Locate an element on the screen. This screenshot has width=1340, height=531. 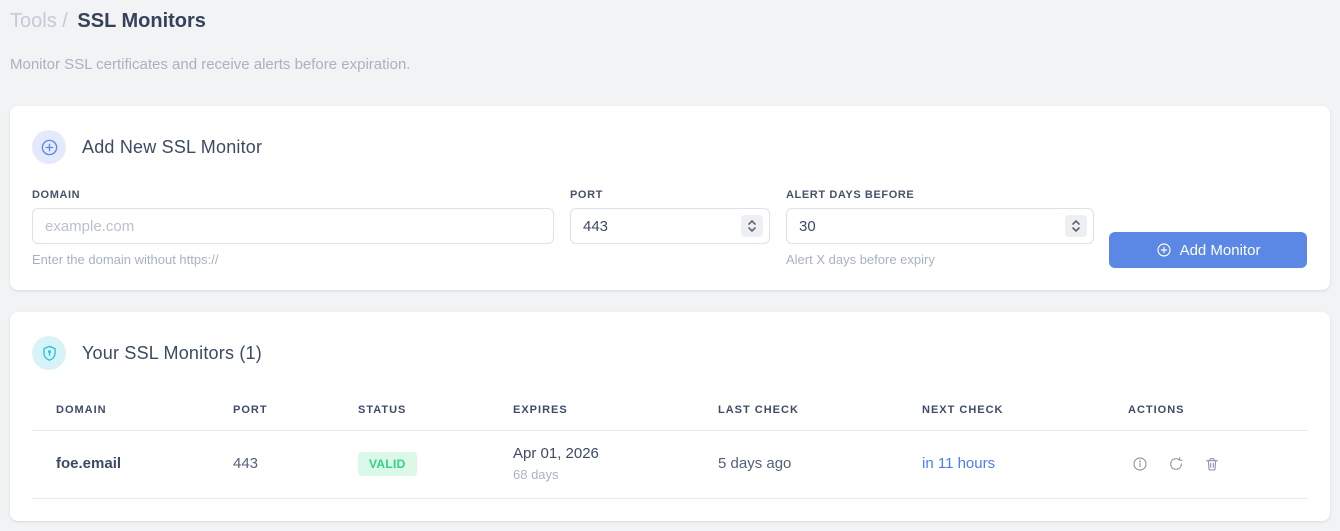
alert-days-label: ALERT DAYS BEFORE is located at coordinates (850, 195).